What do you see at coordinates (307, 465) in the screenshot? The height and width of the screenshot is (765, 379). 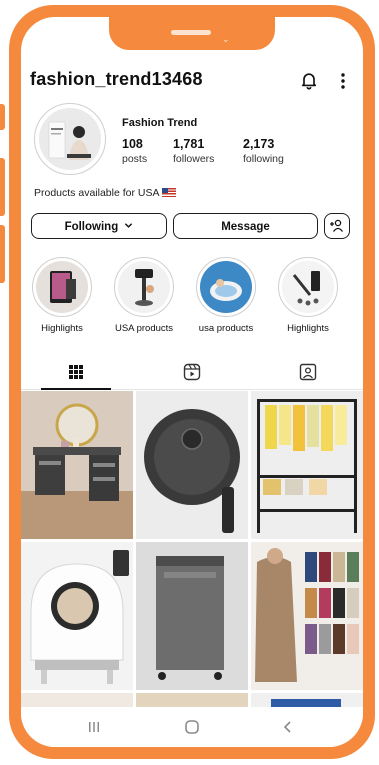 I see `post-thumbnail-clothing-rack` at bounding box center [307, 465].